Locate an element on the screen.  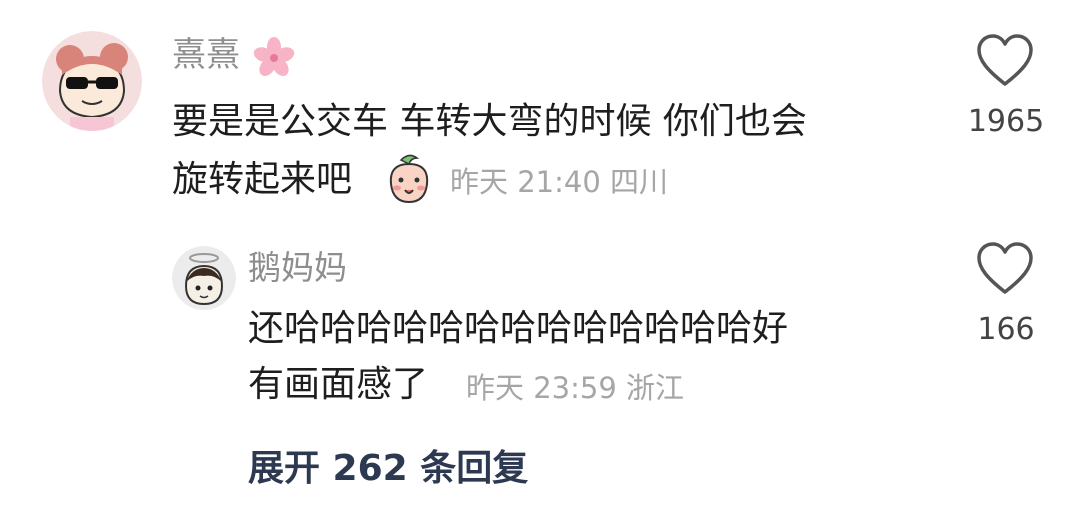
peach-emoji is located at coordinates (409, 179).